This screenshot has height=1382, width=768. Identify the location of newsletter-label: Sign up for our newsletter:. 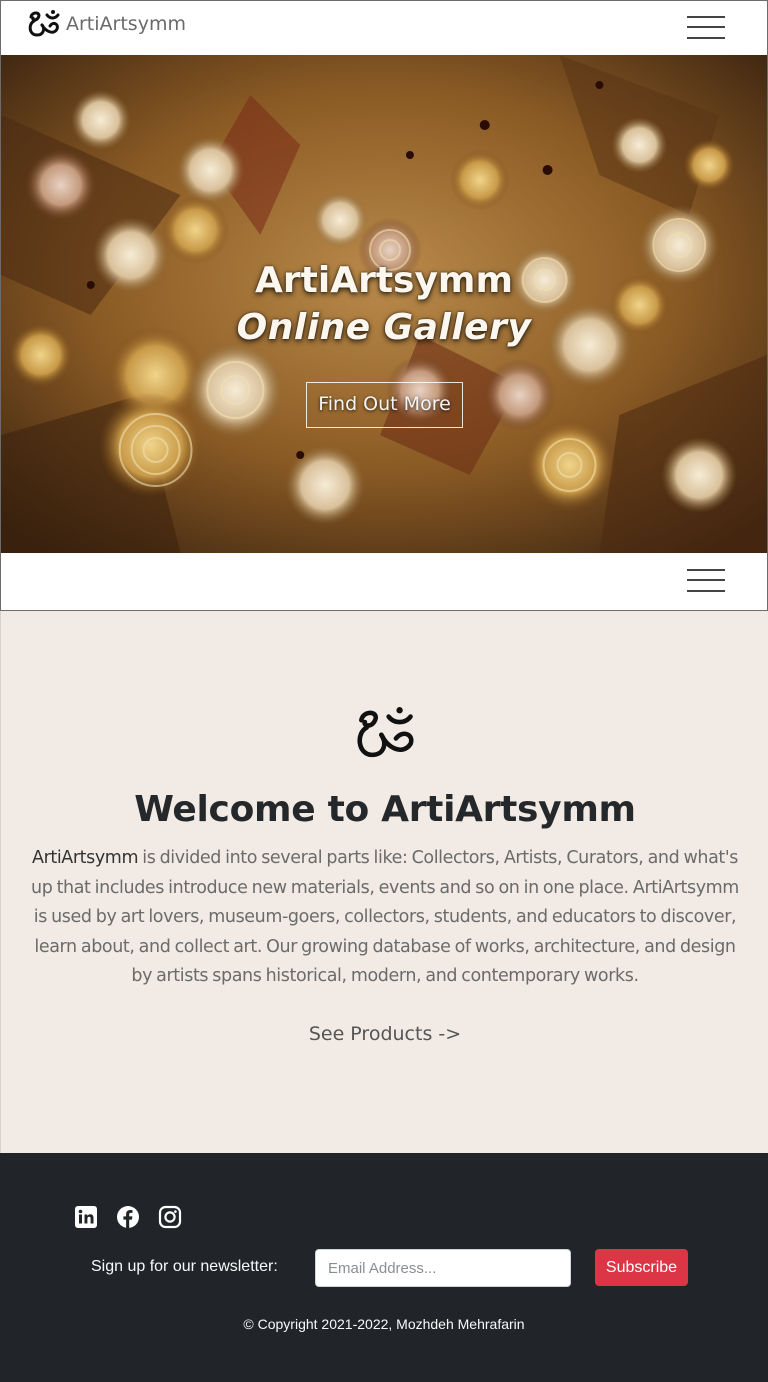
(184, 1266).